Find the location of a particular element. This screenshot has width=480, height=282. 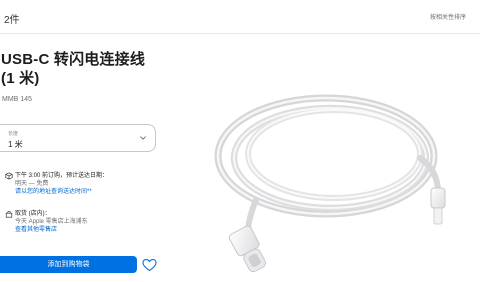

pickup-heading: 取货 (店内)： is located at coordinates (33, 214).